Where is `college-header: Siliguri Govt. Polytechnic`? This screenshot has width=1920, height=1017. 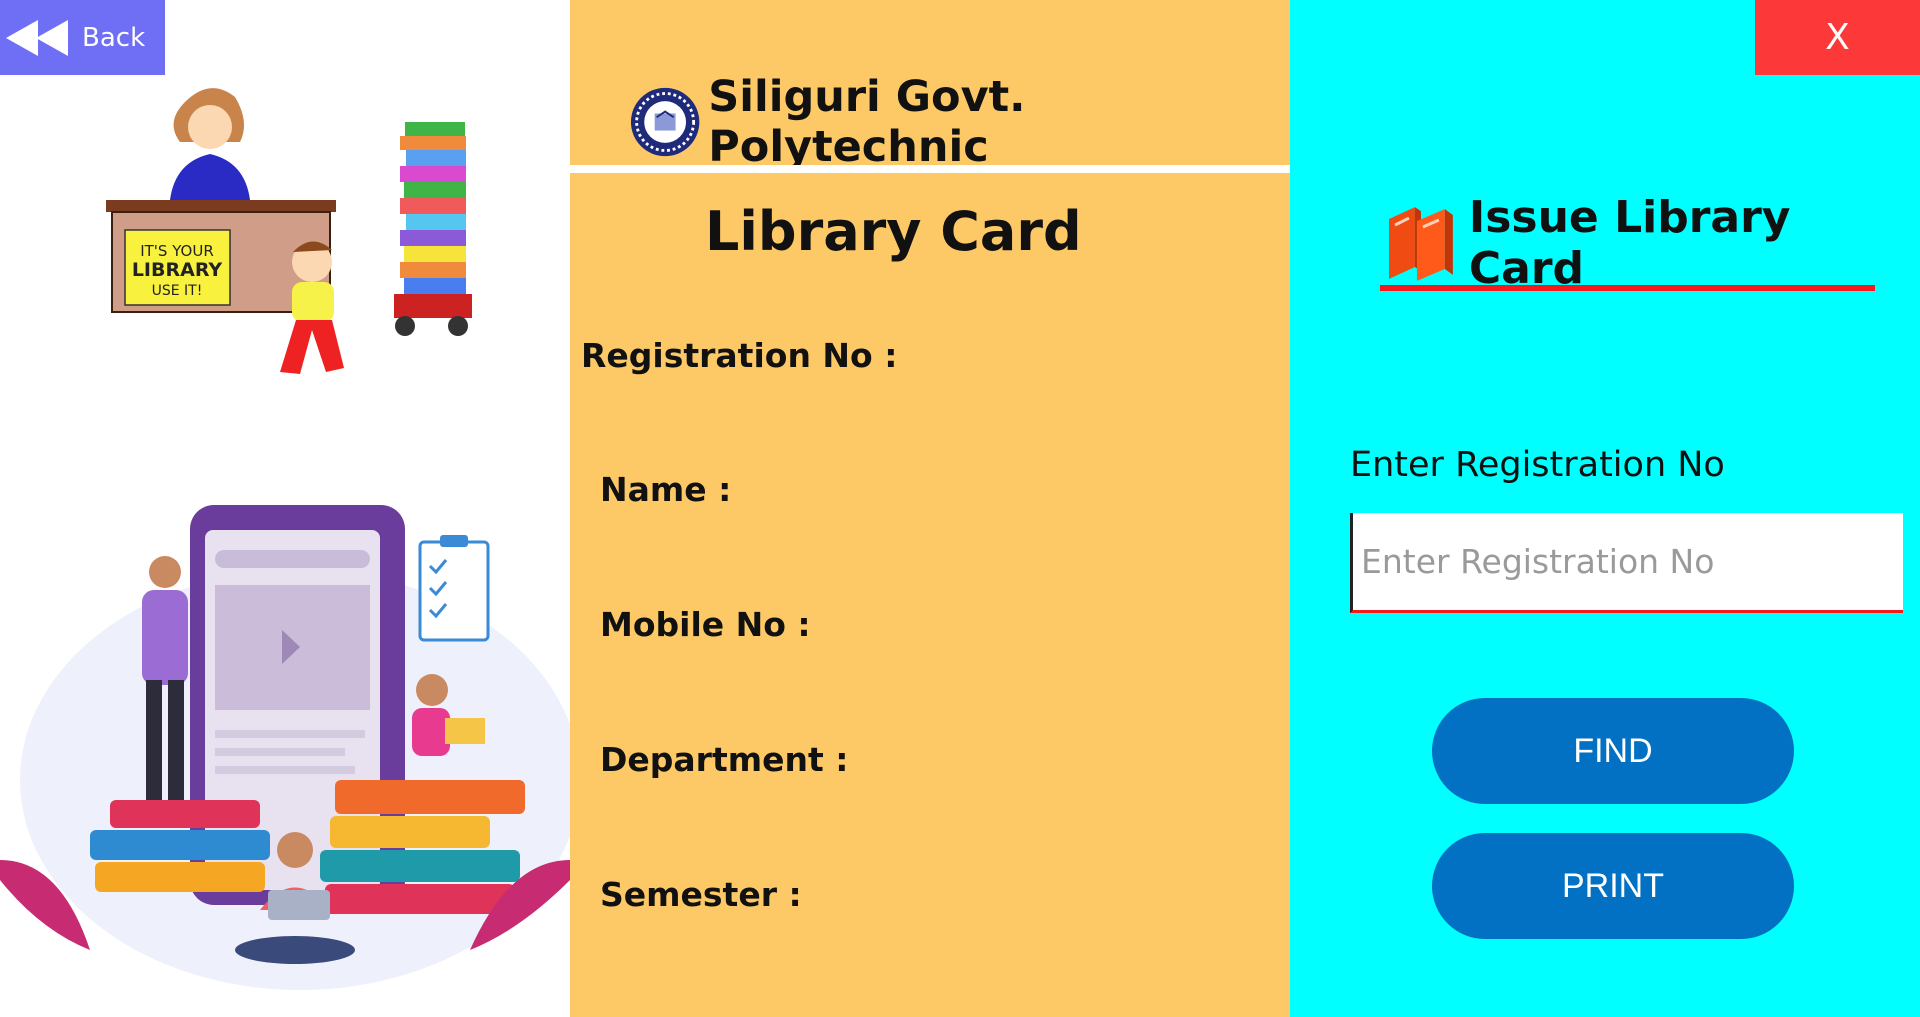 college-header: Siliguri Govt. Polytechnic is located at coordinates (960, 122).